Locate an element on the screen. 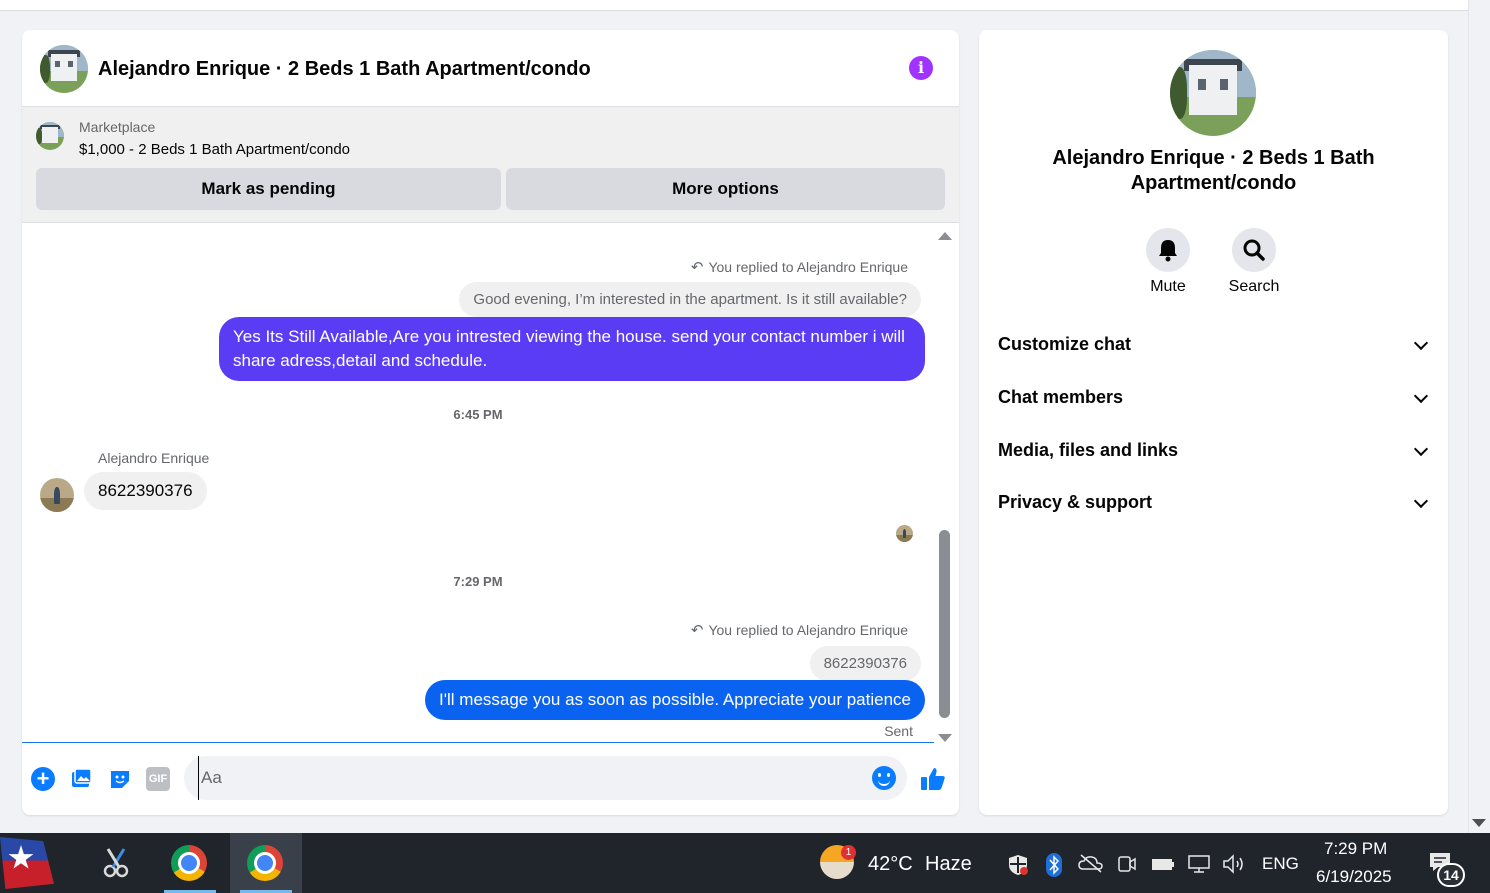  section-chat-members: Chat members is located at coordinates (1214, 399).